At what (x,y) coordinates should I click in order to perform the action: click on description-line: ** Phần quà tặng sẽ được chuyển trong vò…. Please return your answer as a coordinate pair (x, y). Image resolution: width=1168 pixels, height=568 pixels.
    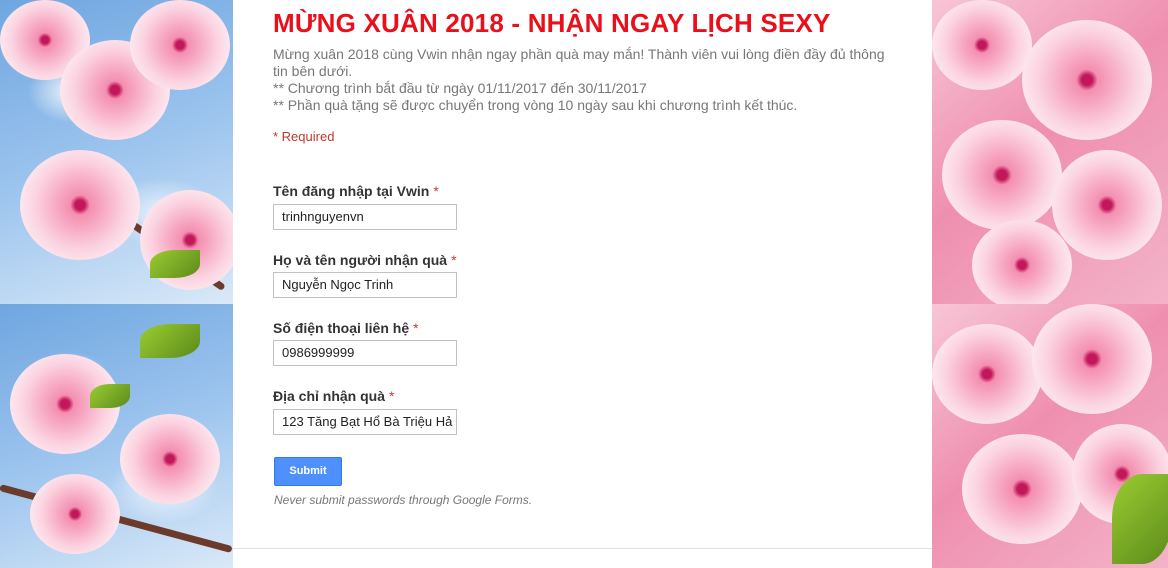
    Looking at the image, I should click on (535, 105).